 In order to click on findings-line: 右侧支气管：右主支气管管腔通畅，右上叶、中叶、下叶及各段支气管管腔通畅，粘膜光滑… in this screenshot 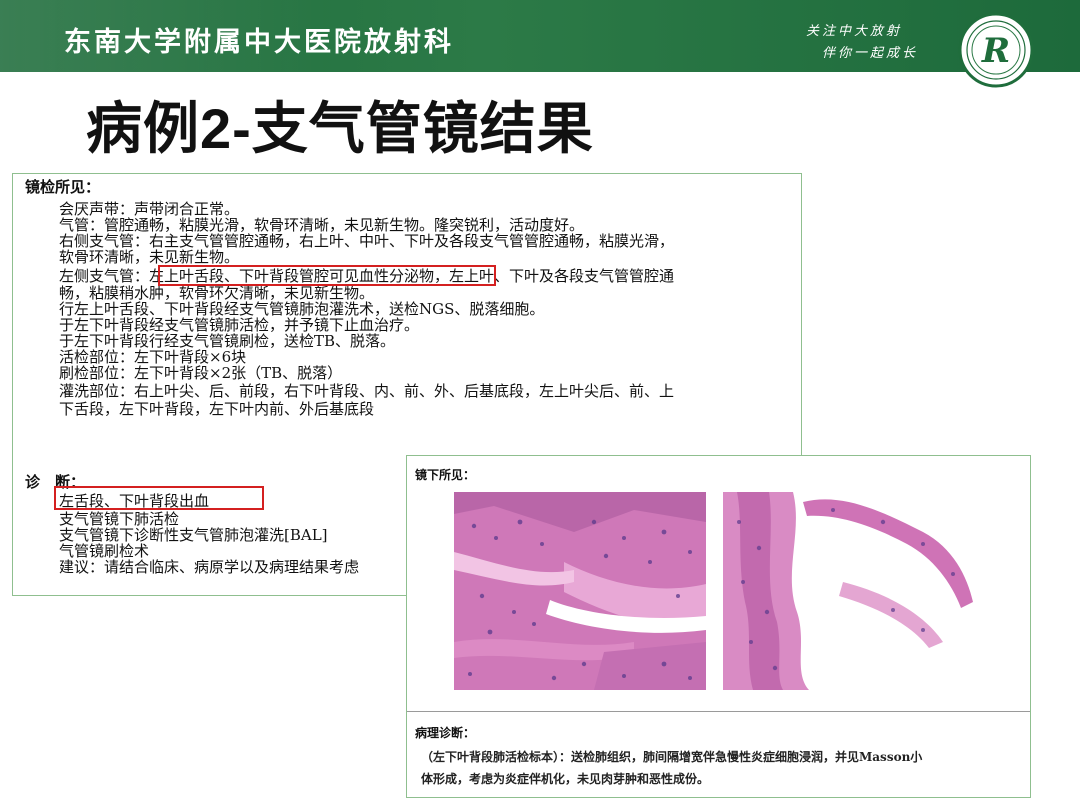, I will do `click(367, 241)`.